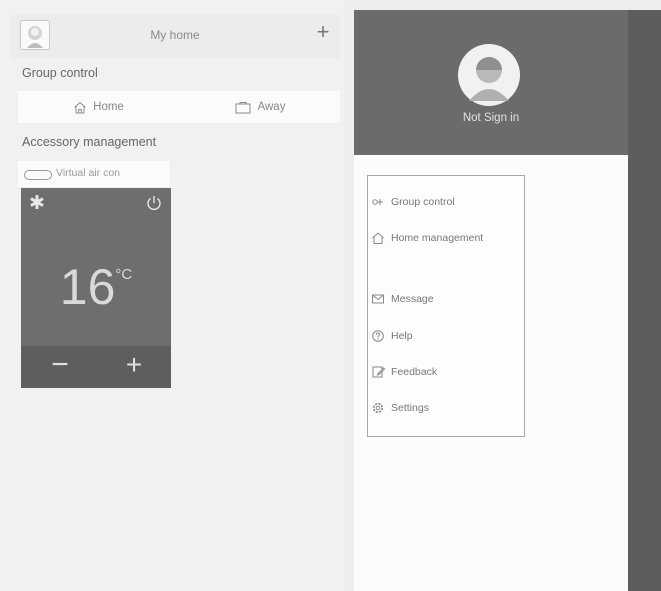 This screenshot has width=661, height=591. Describe the element at coordinates (423, 202) in the screenshot. I see `menu-item-label: Group control` at that location.